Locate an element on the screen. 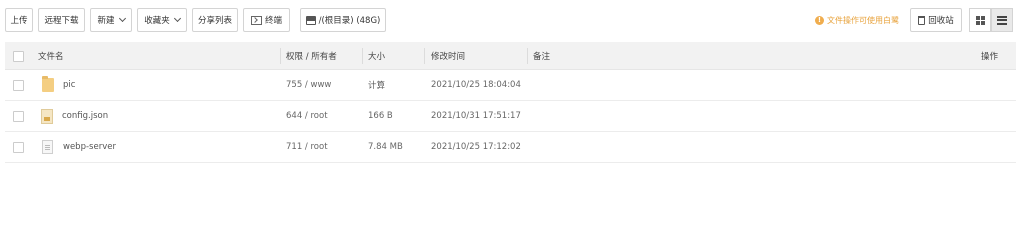 Image resolution: width=1024 pixels, height=249 pixels. upload-button: 上传 is located at coordinates (19, 20).